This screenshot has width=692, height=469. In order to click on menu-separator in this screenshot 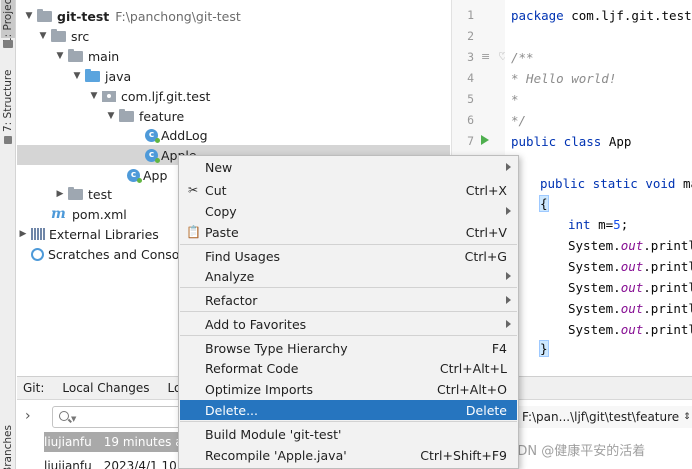, I will do `click(348, 287)`.